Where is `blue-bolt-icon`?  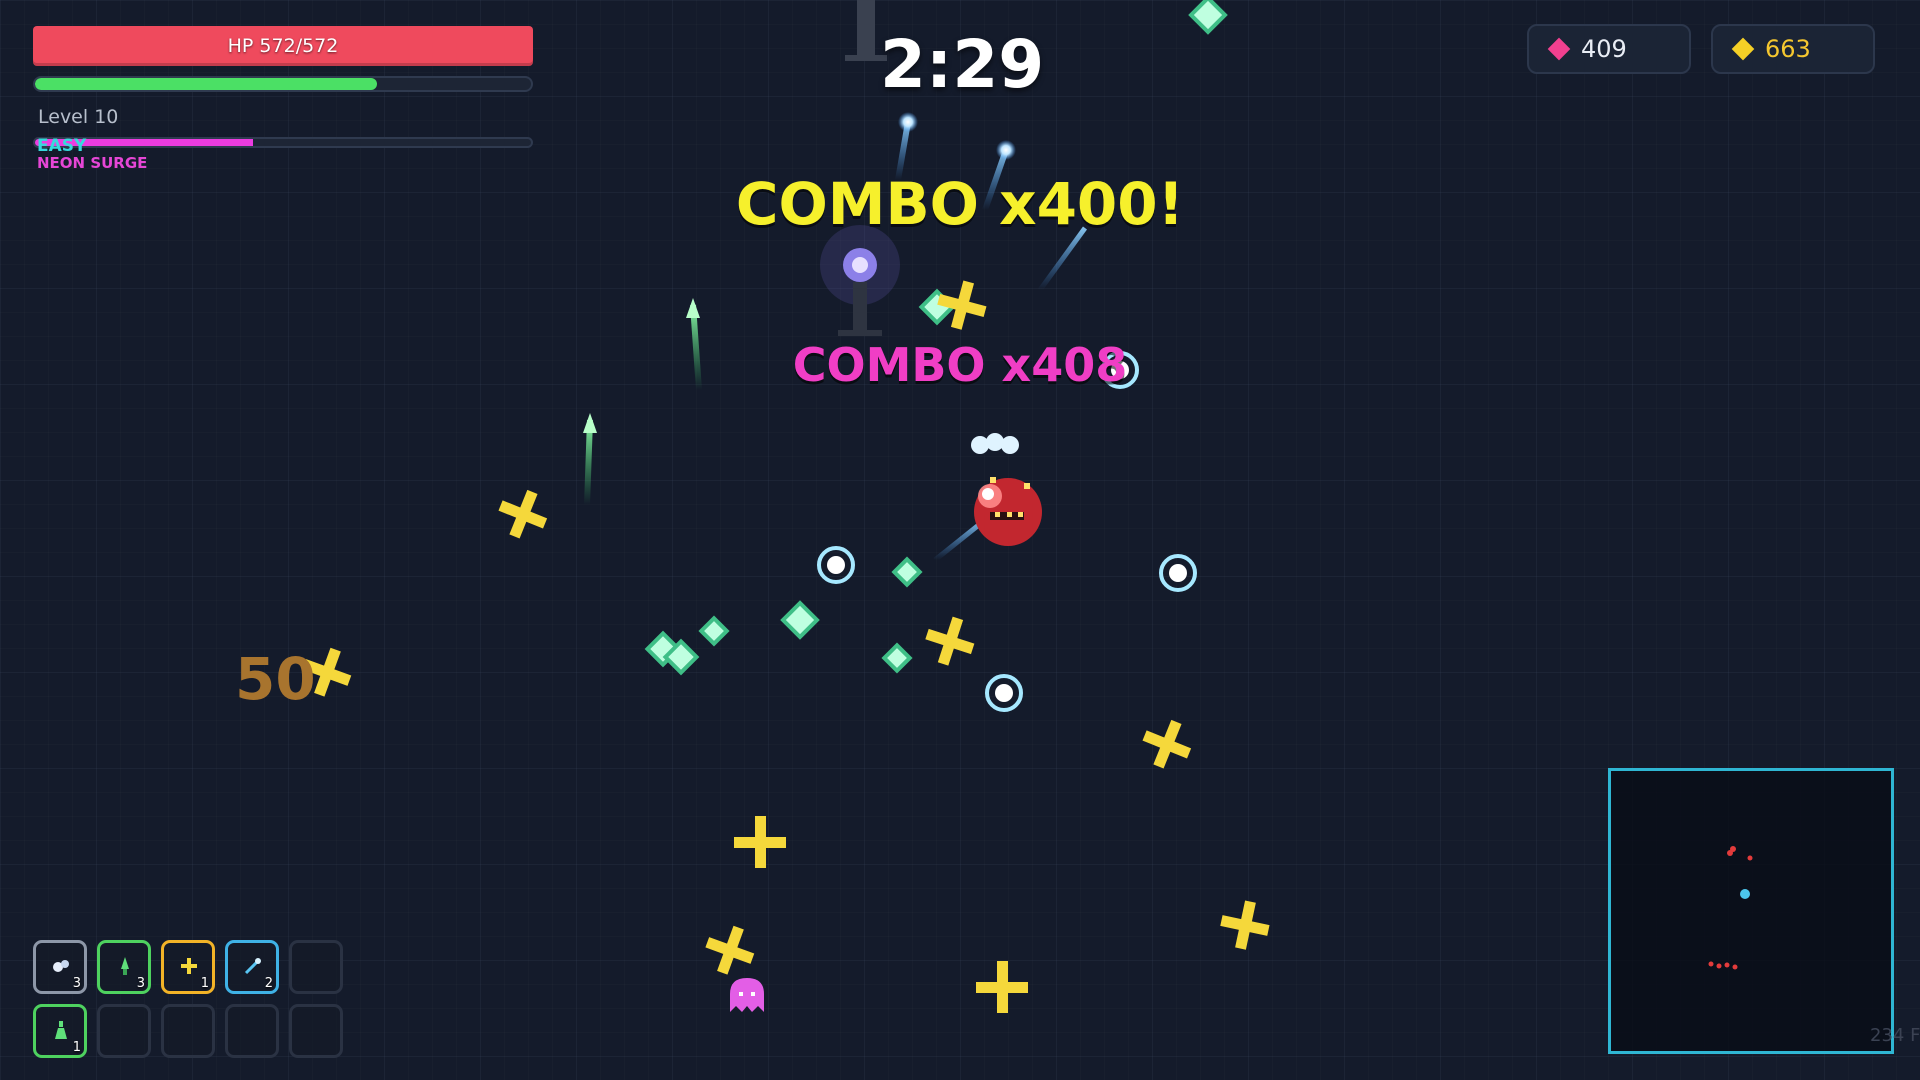
blue-bolt-icon is located at coordinates (253, 966).